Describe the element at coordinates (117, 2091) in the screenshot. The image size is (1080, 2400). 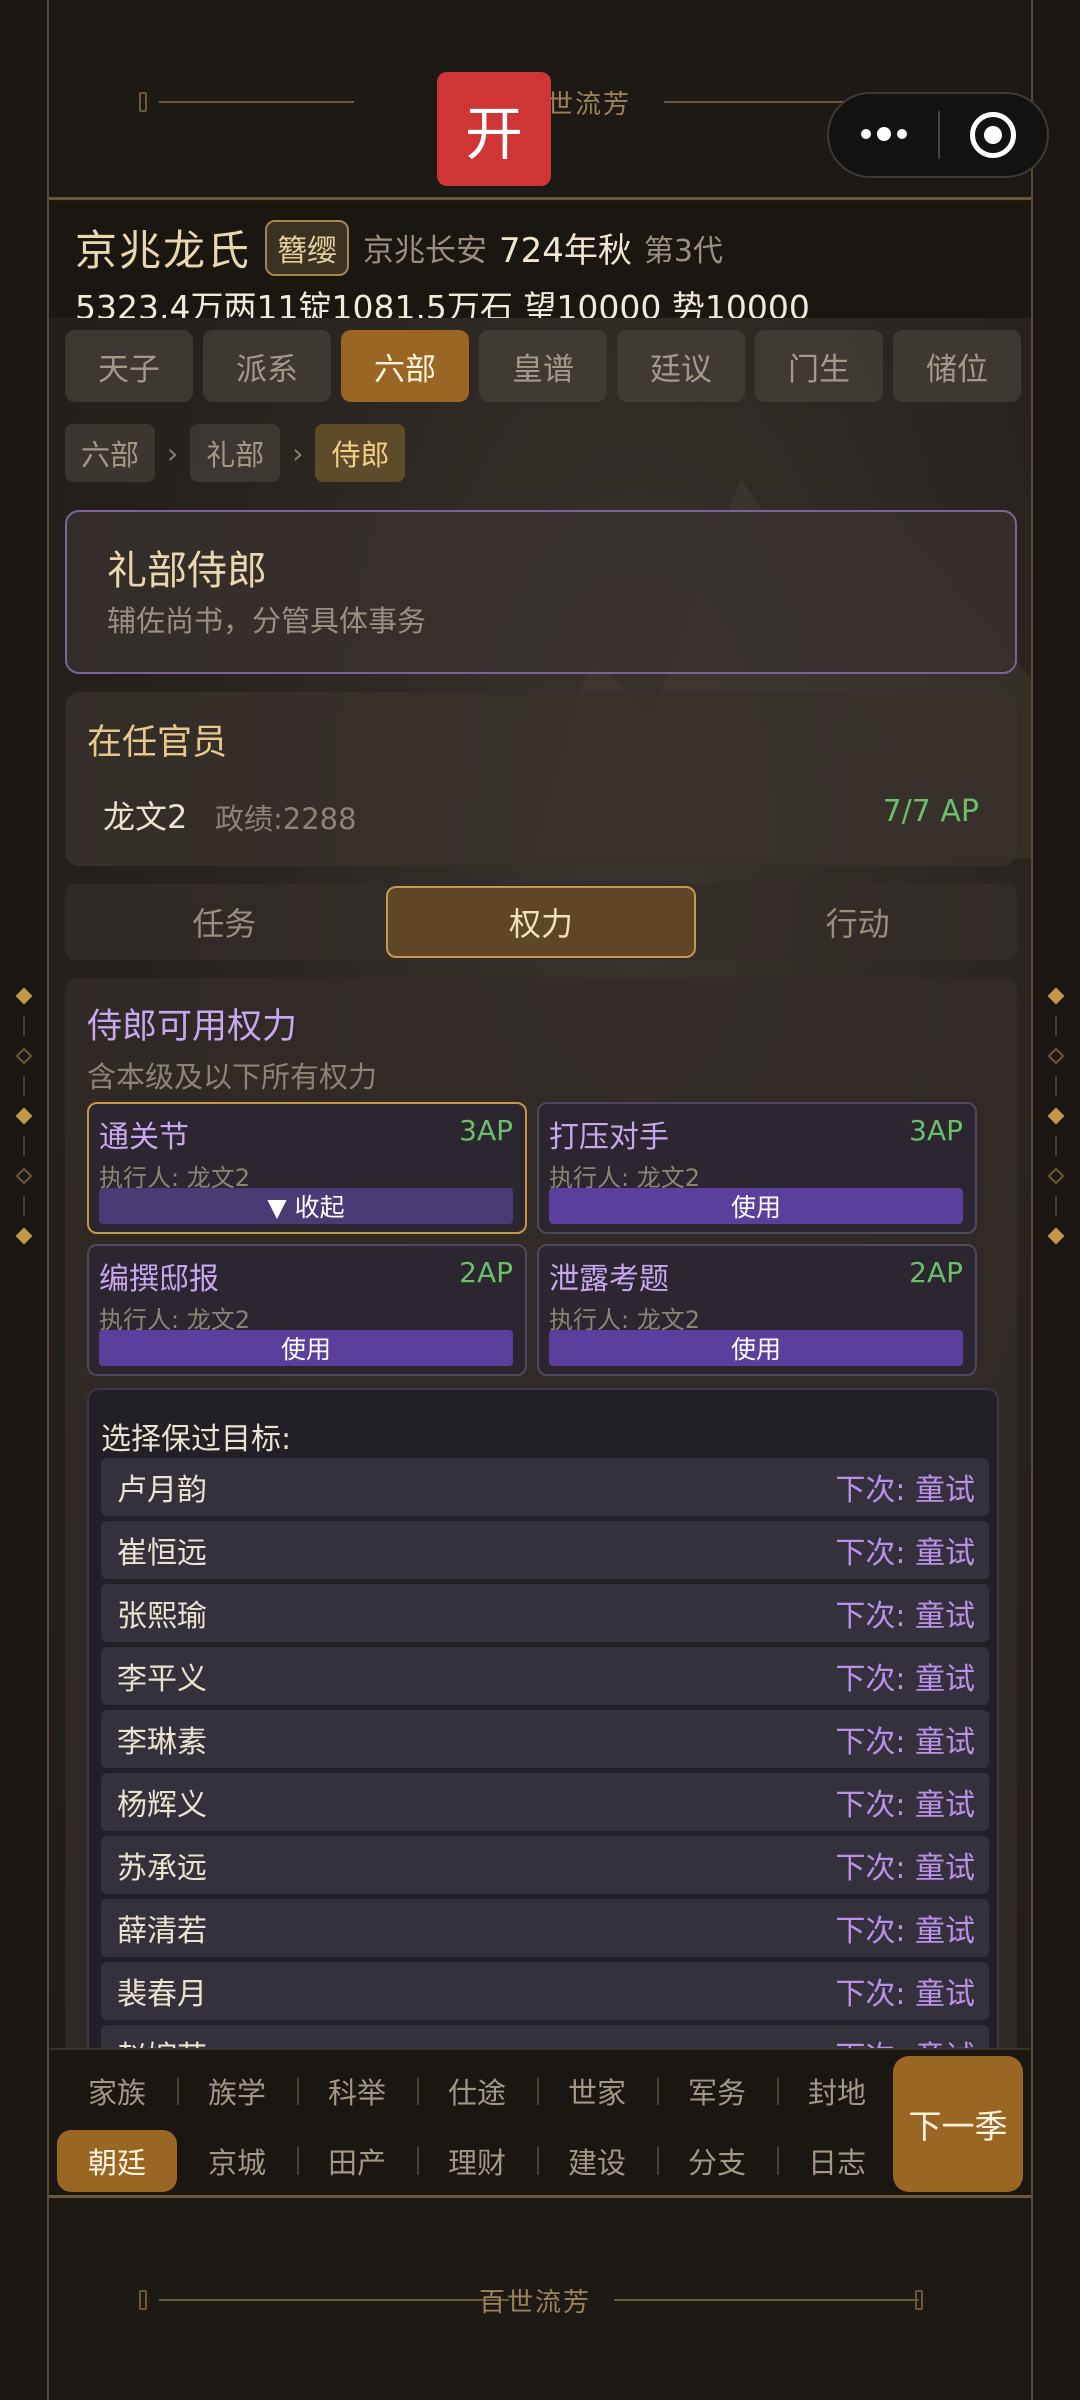
I see `nav-jiazu: 家族` at that location.